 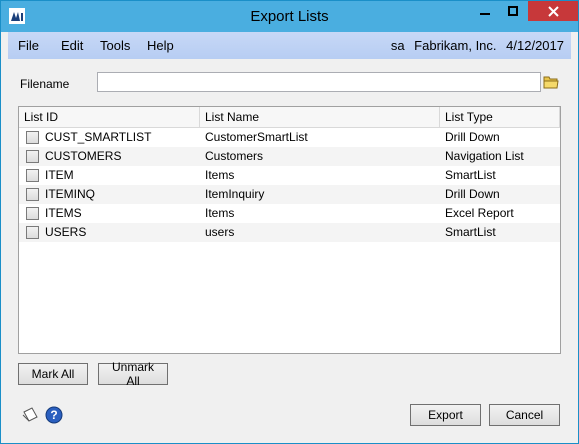 I want to click on close-icon, so click(x=553, y=11).